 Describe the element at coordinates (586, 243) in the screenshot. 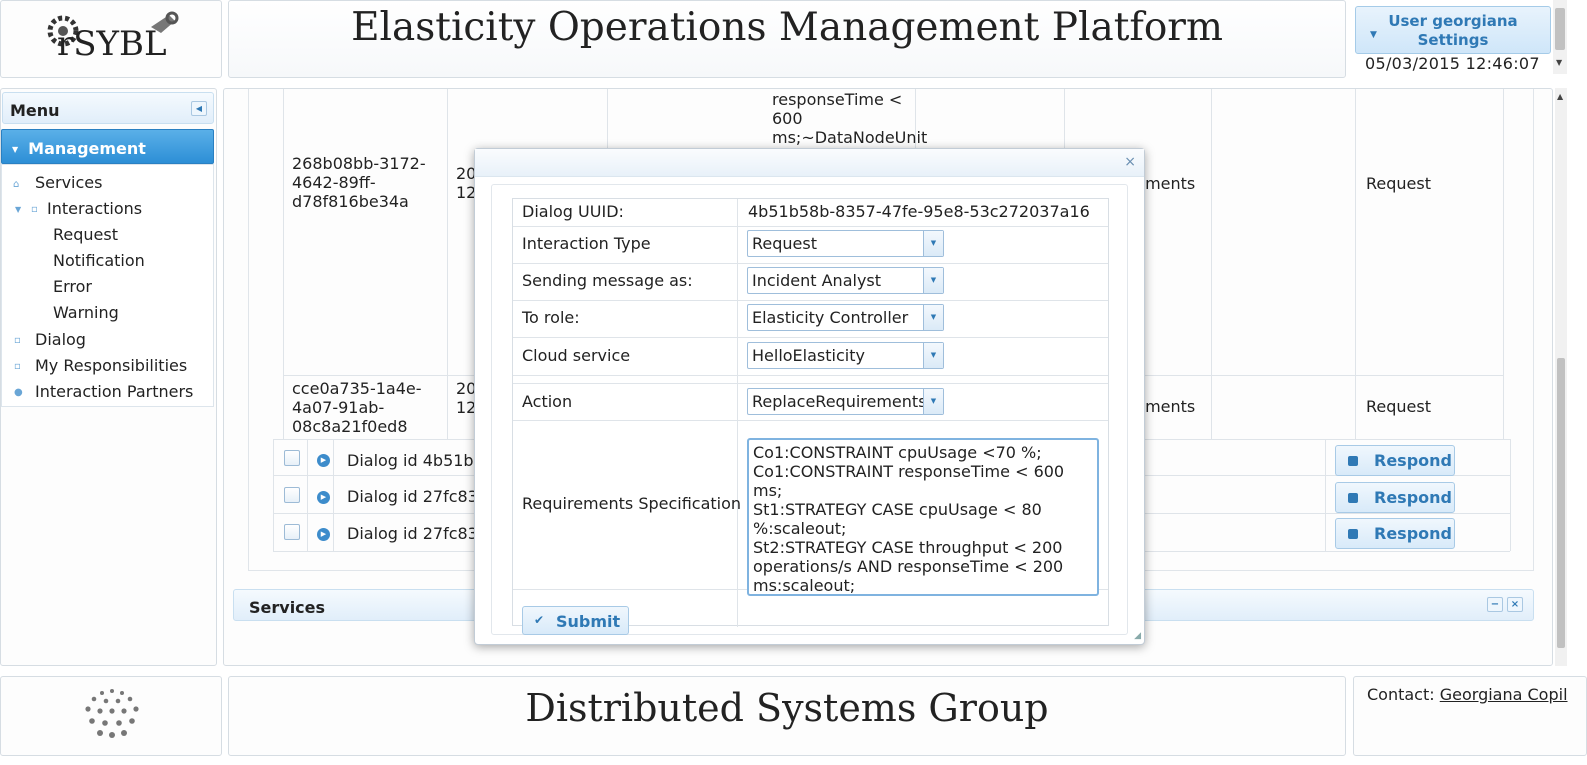

I see `interaction-type-label: Interaction Type` at that location.